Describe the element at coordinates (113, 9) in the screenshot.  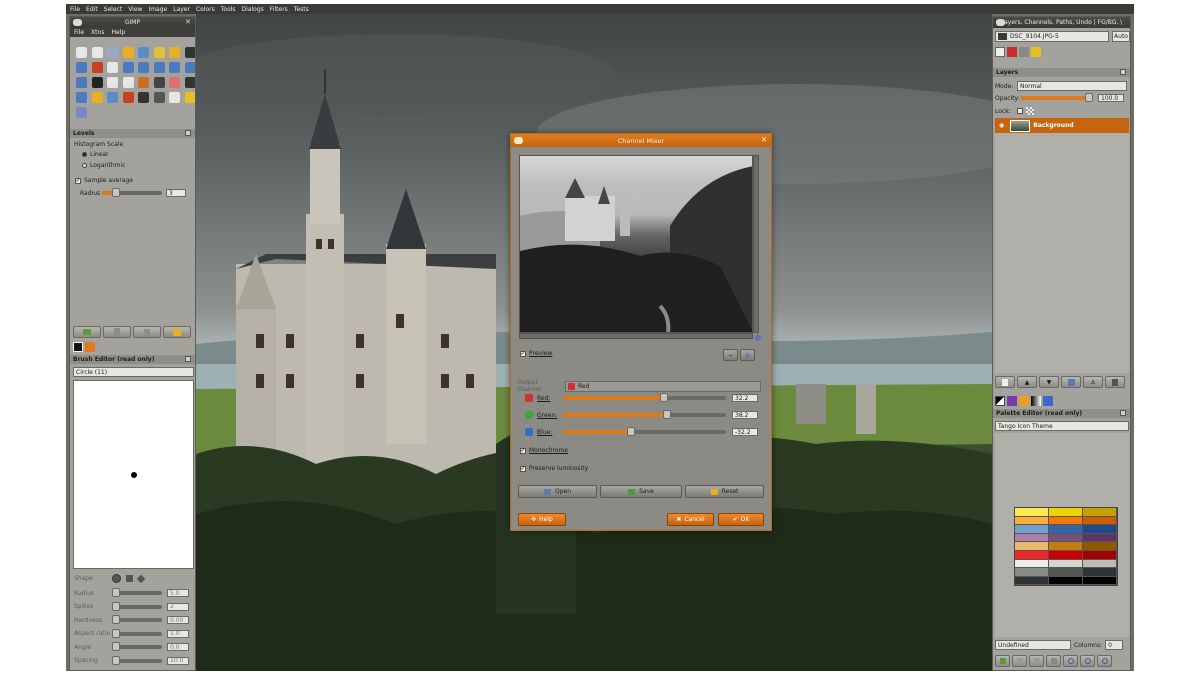
I see `menu-select: Select` at that location.